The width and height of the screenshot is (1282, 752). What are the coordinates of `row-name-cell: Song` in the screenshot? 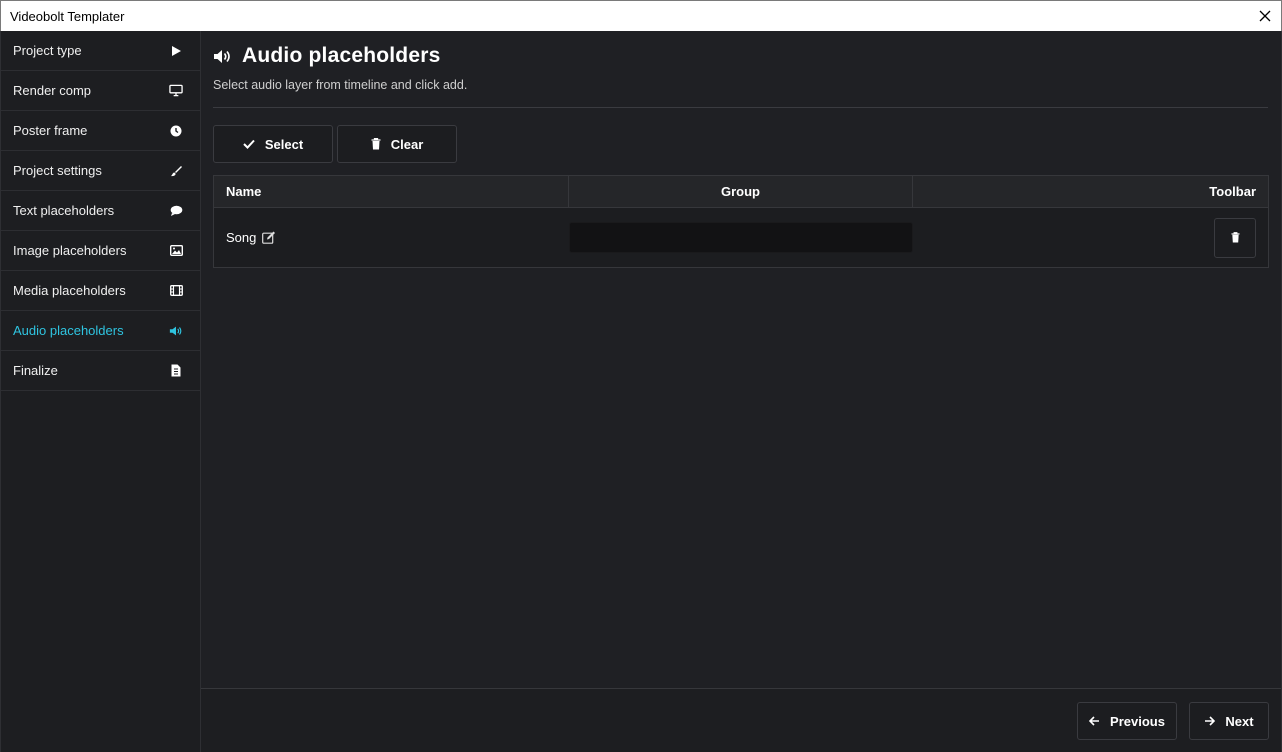 It's located at (391, 237).